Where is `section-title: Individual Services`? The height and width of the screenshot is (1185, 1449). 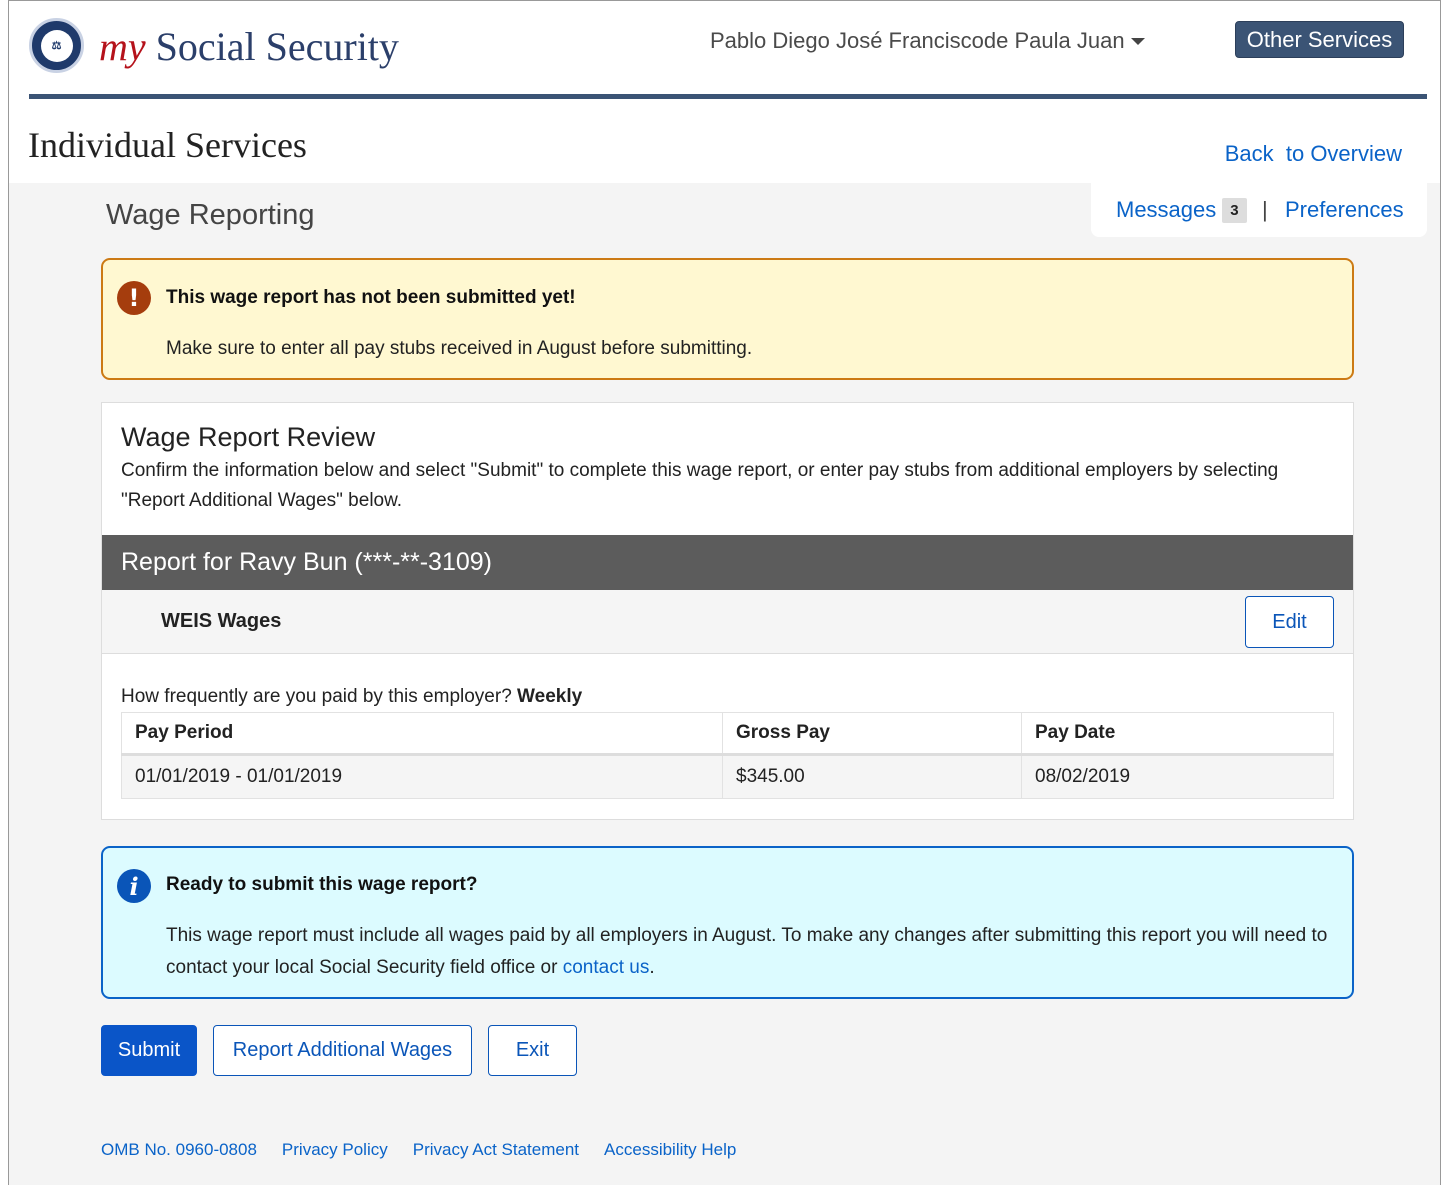 section-title: Individual Services is located at coordinates (167, 145).